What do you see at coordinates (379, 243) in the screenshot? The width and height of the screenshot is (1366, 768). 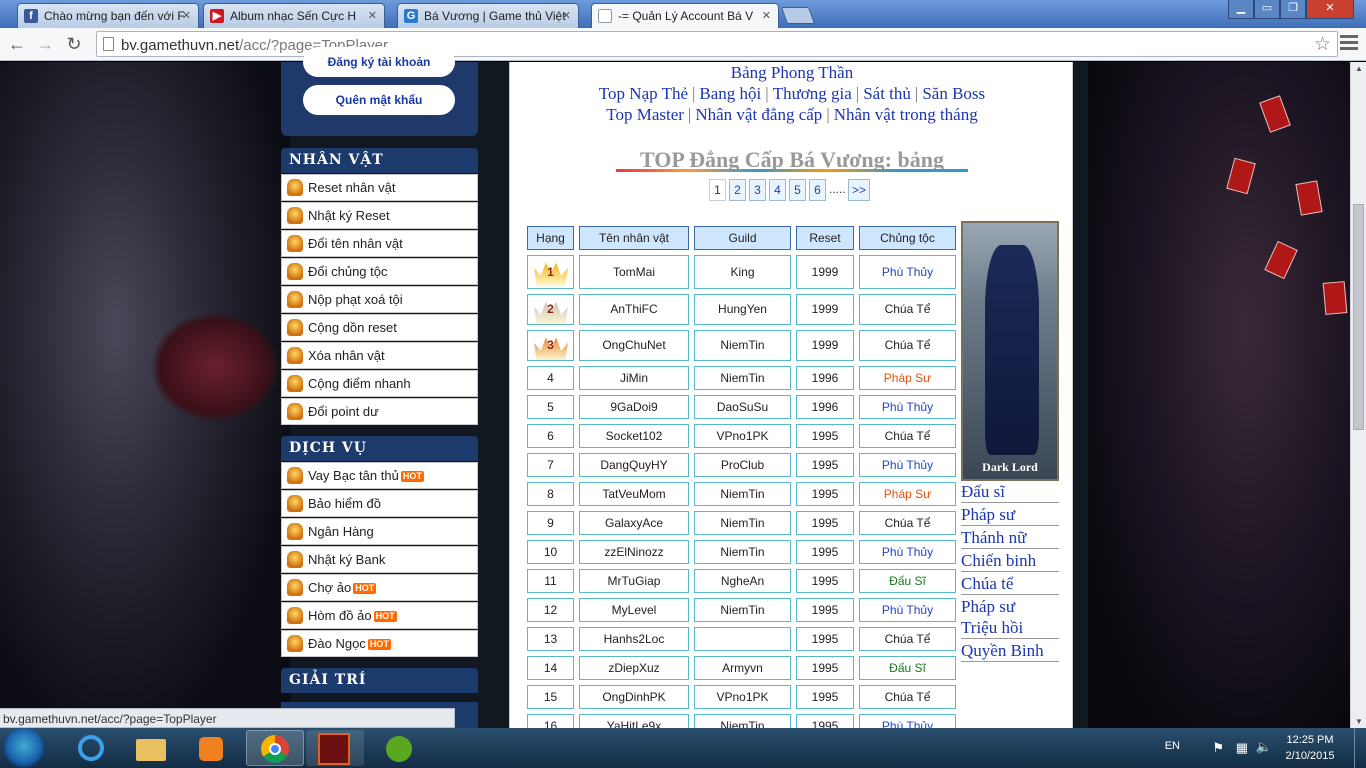 I see `sidebar-item: Đổi tên nhân vật` at bounding box center [379, 243].